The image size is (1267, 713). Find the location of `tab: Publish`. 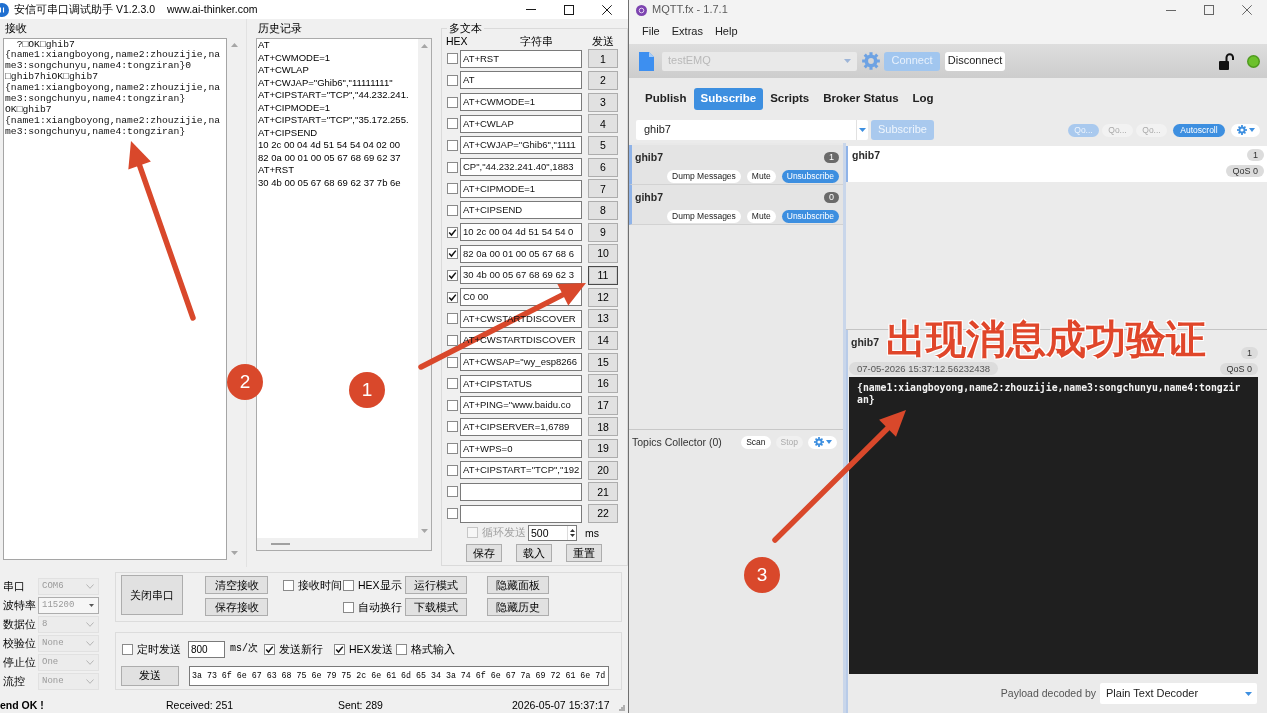

tab: Publish is located at coordinates (666, 99).